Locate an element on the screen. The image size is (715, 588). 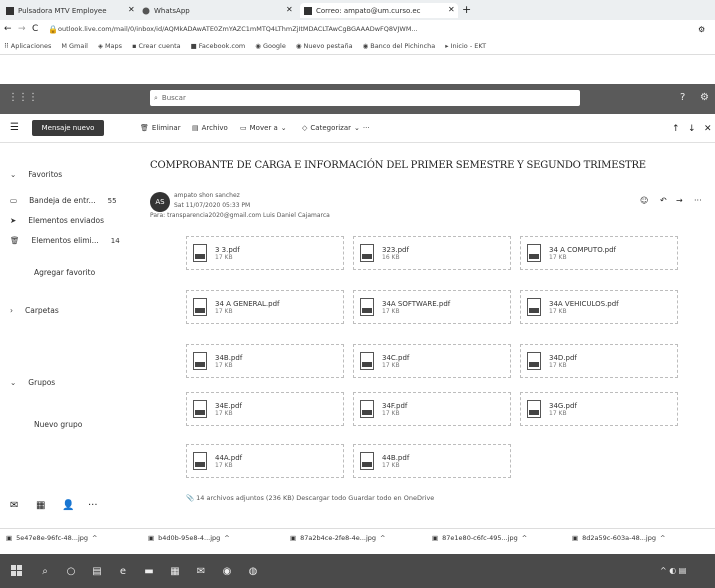
bookmark-ekt: ▸ Inicio - EKT is located at coordinates (465, 46).